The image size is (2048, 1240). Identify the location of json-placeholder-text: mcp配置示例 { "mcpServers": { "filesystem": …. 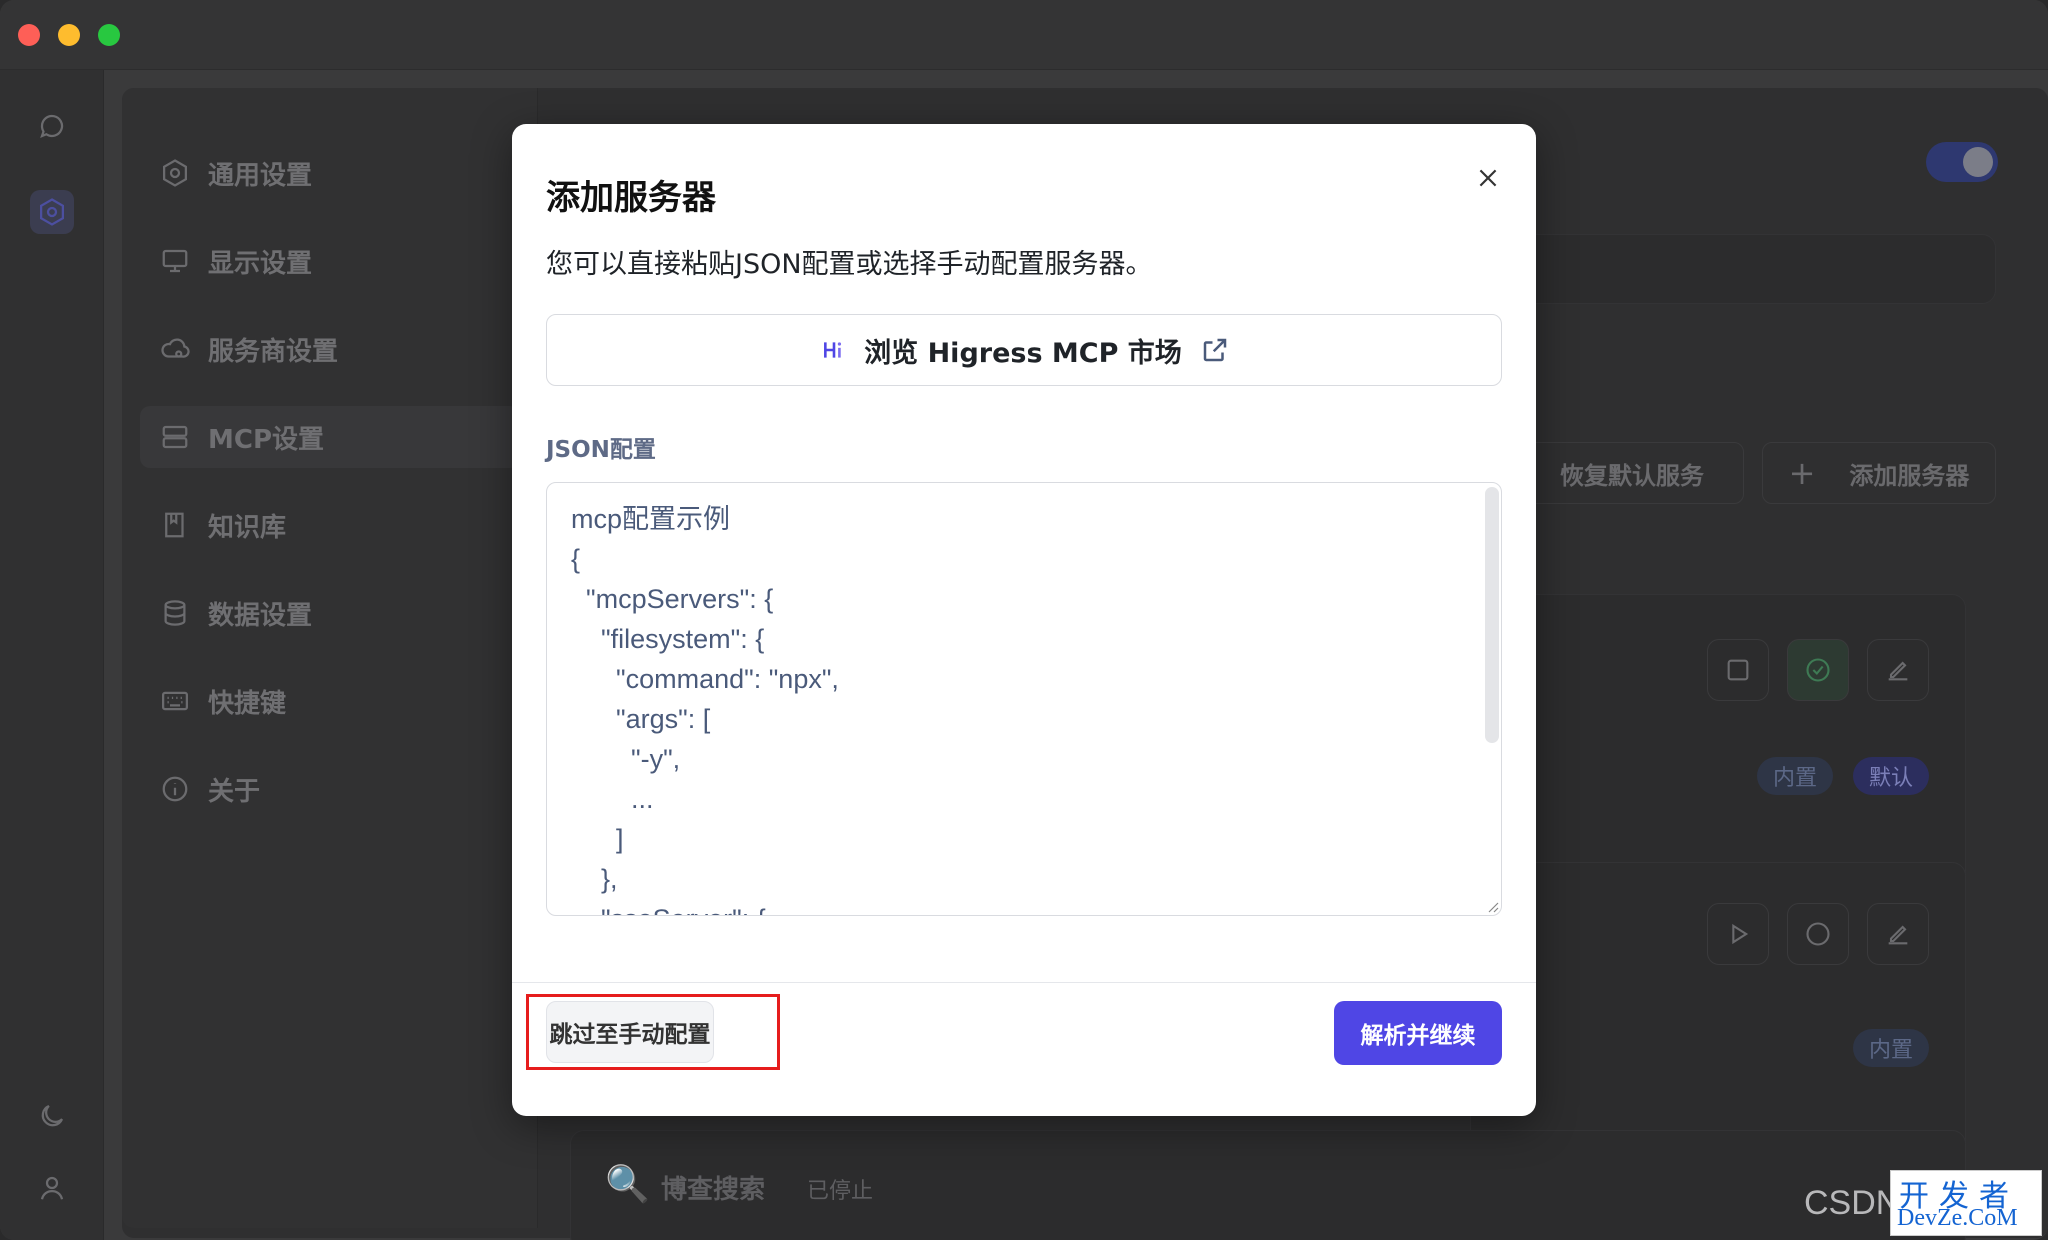
(705, 709).